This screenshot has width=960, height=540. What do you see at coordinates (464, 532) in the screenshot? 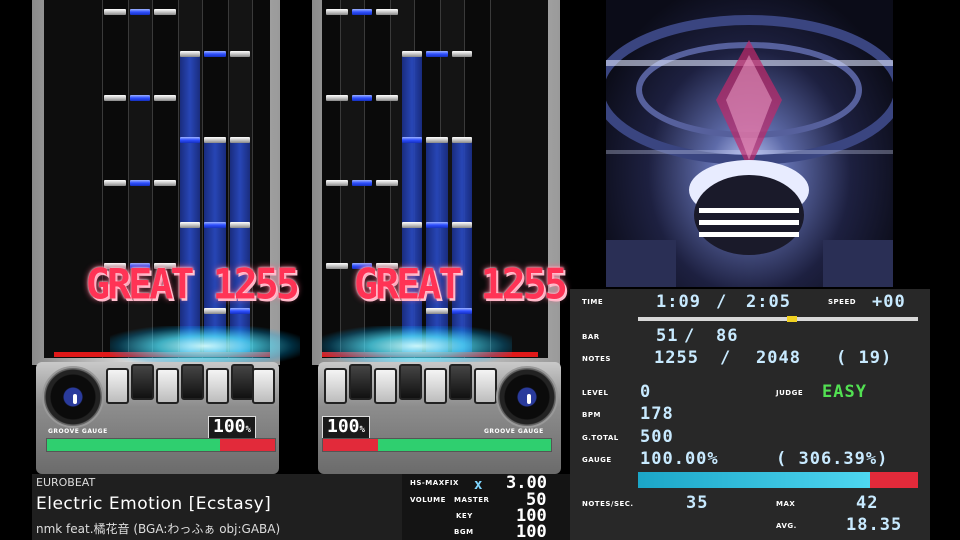
I see `bgm-label: BGM` at bounding box center [464, 532].